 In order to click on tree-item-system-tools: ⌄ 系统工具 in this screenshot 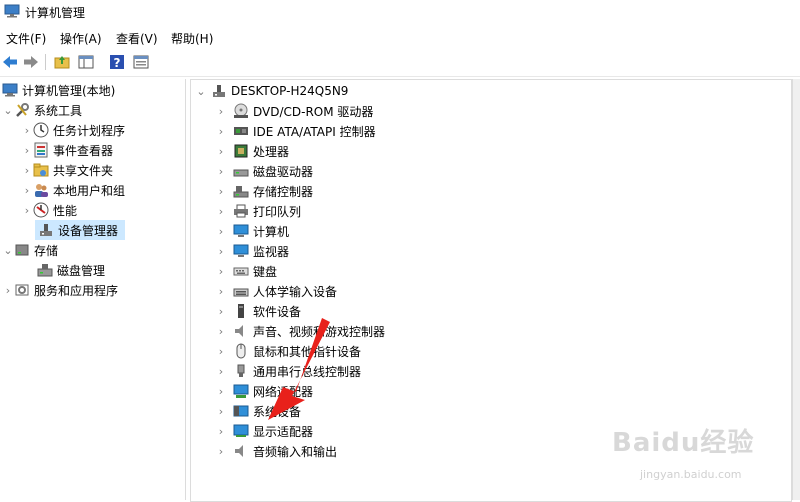, I will do `click(42, 110)`.